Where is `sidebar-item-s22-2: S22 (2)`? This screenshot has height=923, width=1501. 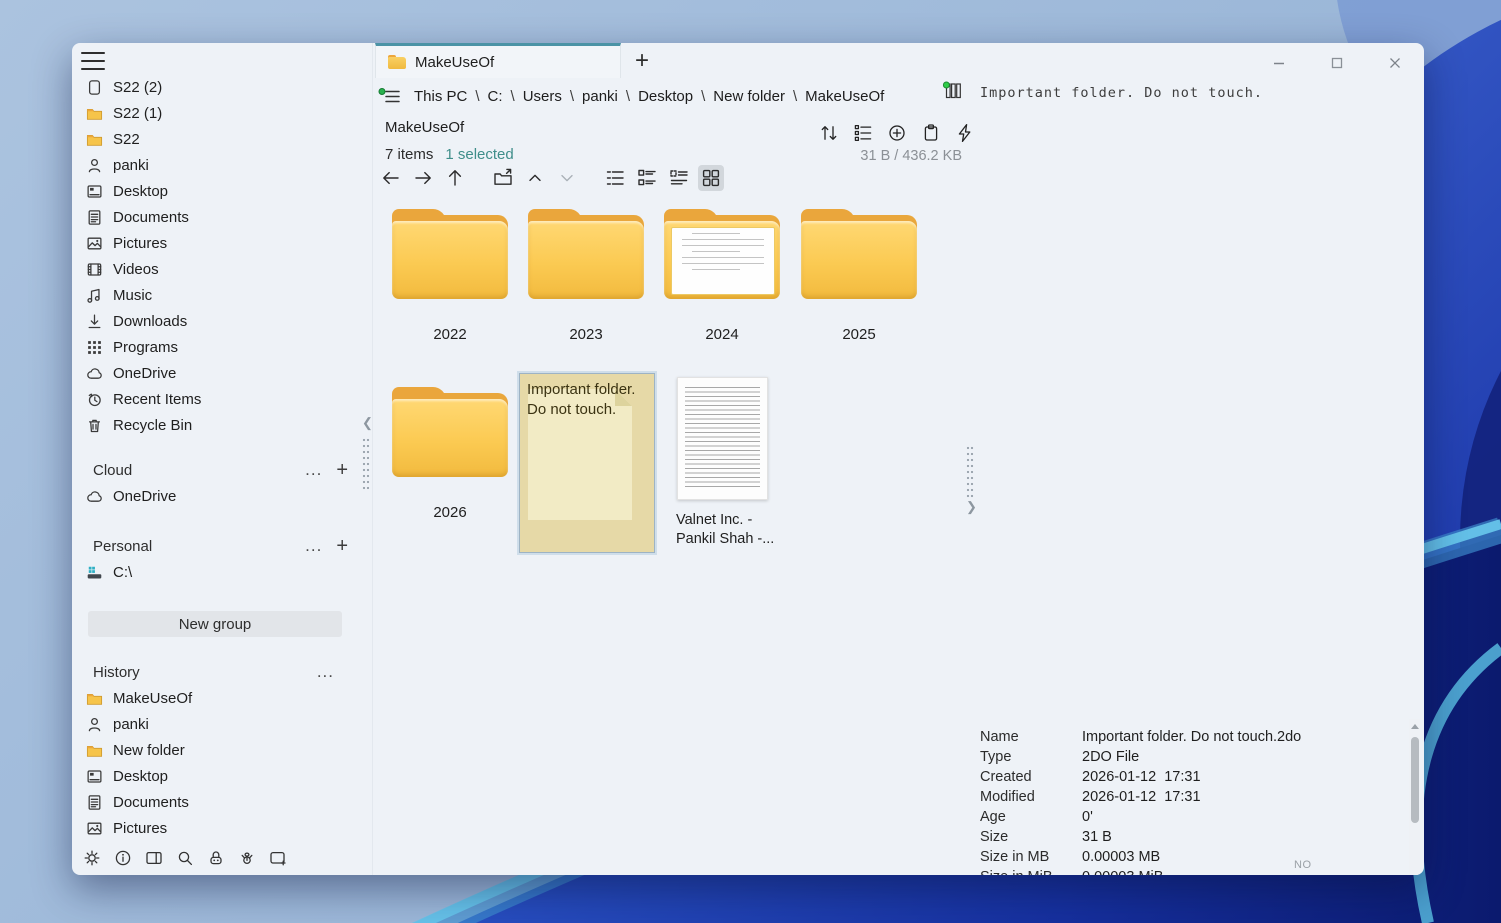
sidebar-item-s22-2: S22 (2) is located at coordinates (218, 87).